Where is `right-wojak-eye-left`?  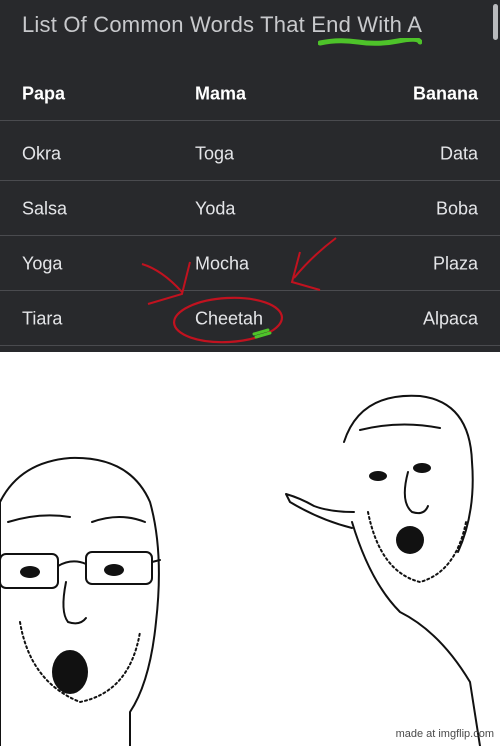
right-wojak-eye-left is located at coordinates (378, 476).